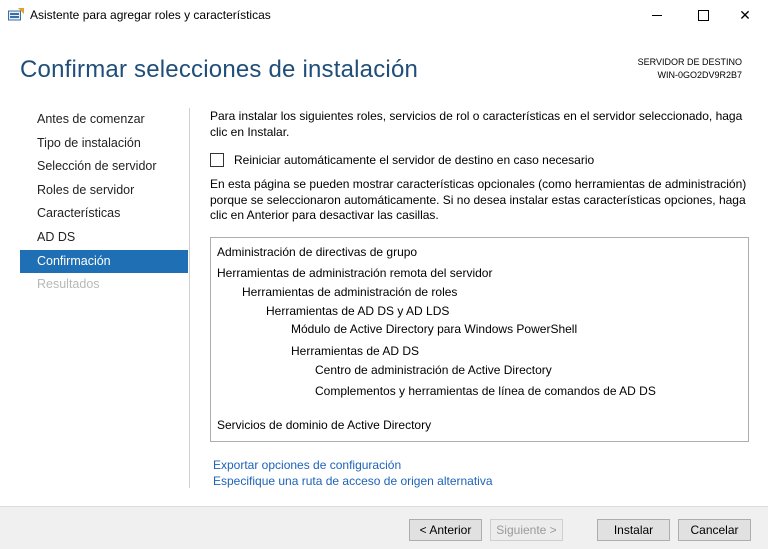 This screenshot has height=549, width=768. I want to click on nav-item-antes-de-comenzar: Antes de comenzar, so click(104, 120).